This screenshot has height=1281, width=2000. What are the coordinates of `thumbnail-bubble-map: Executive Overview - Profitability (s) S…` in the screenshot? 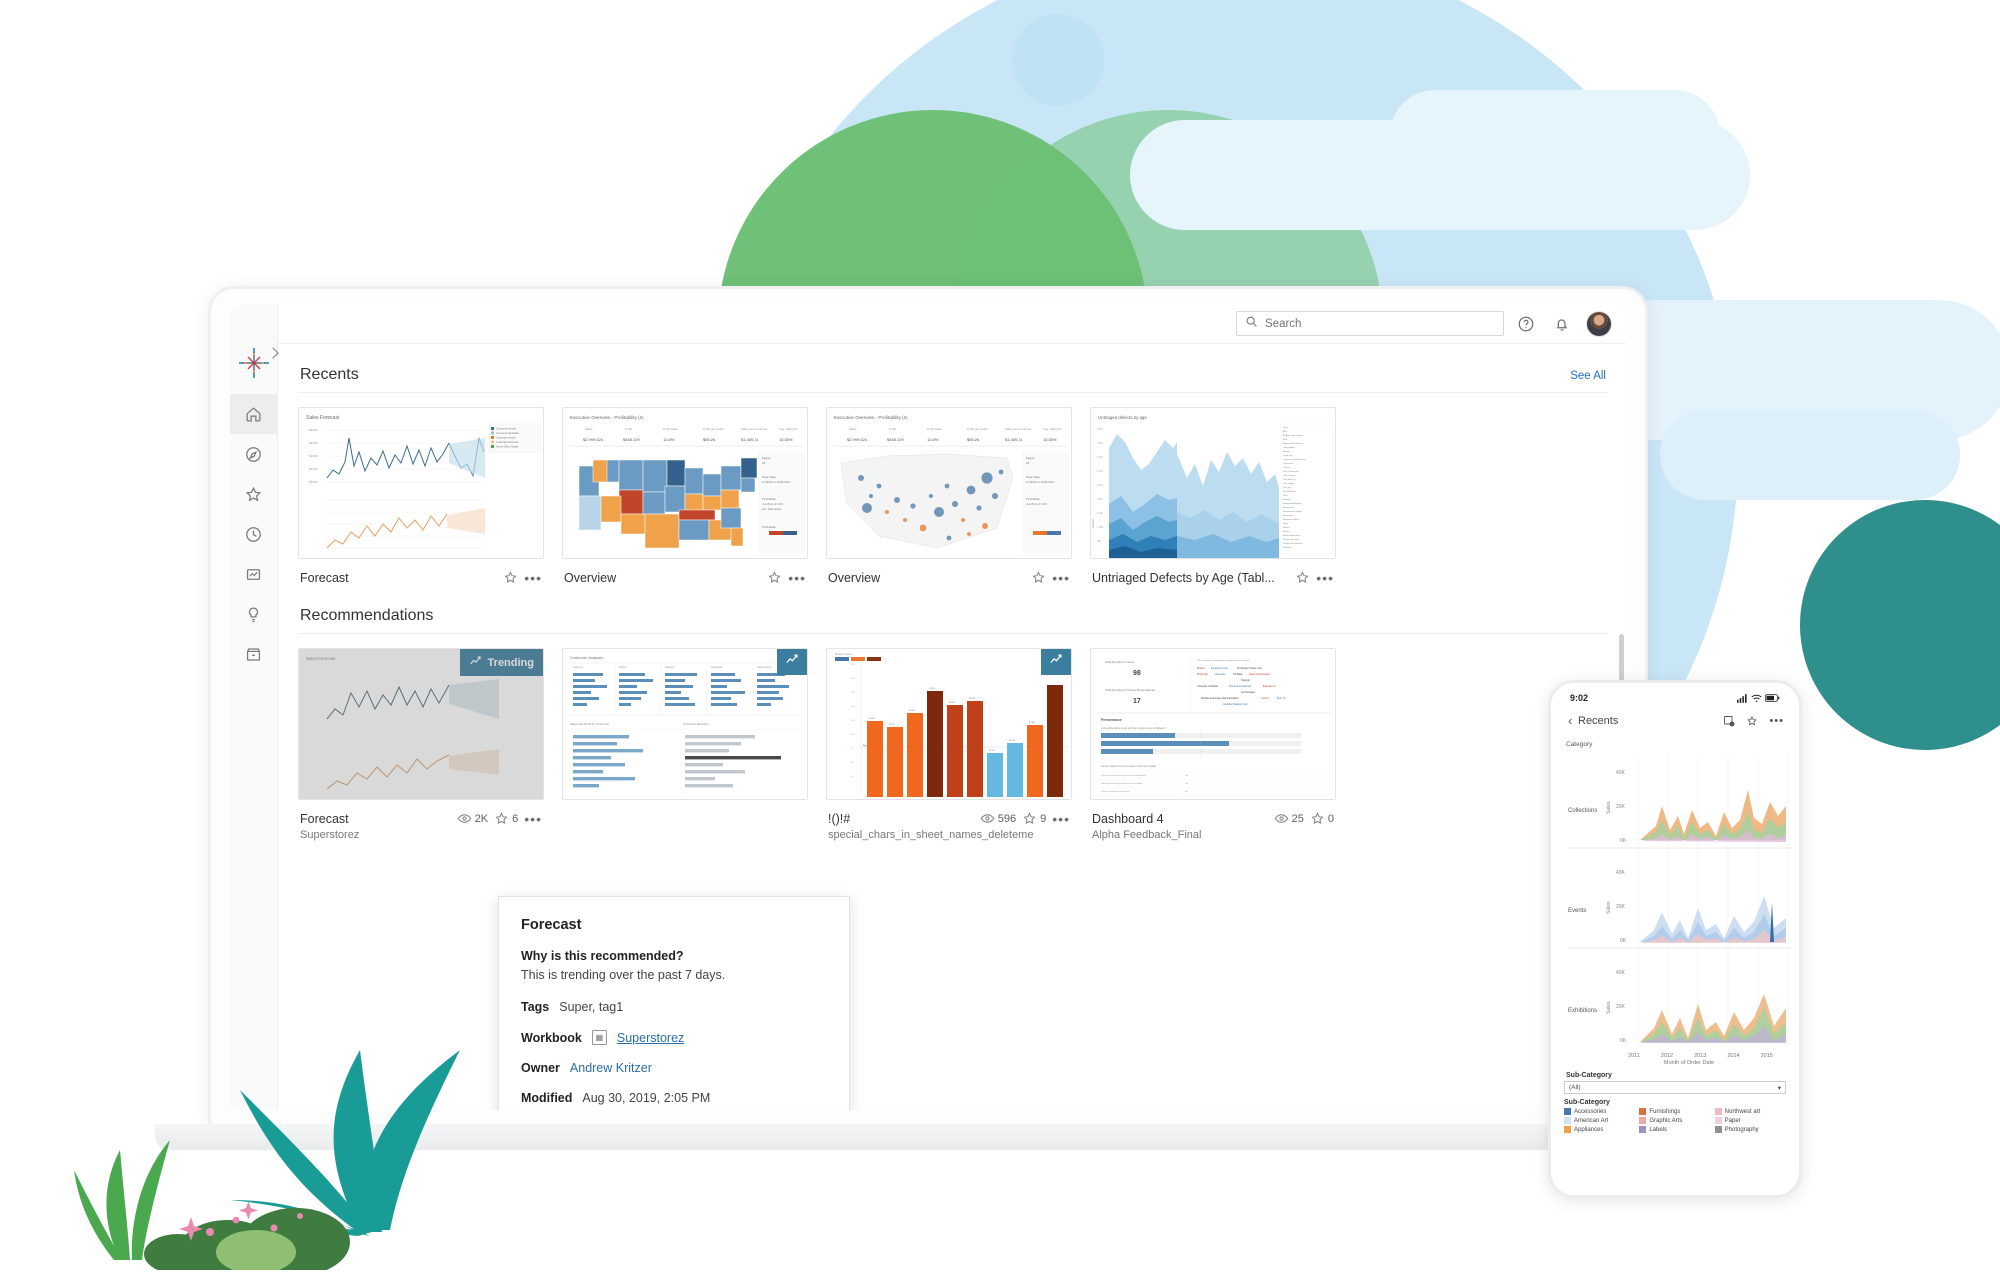 It's located at (949, 483).